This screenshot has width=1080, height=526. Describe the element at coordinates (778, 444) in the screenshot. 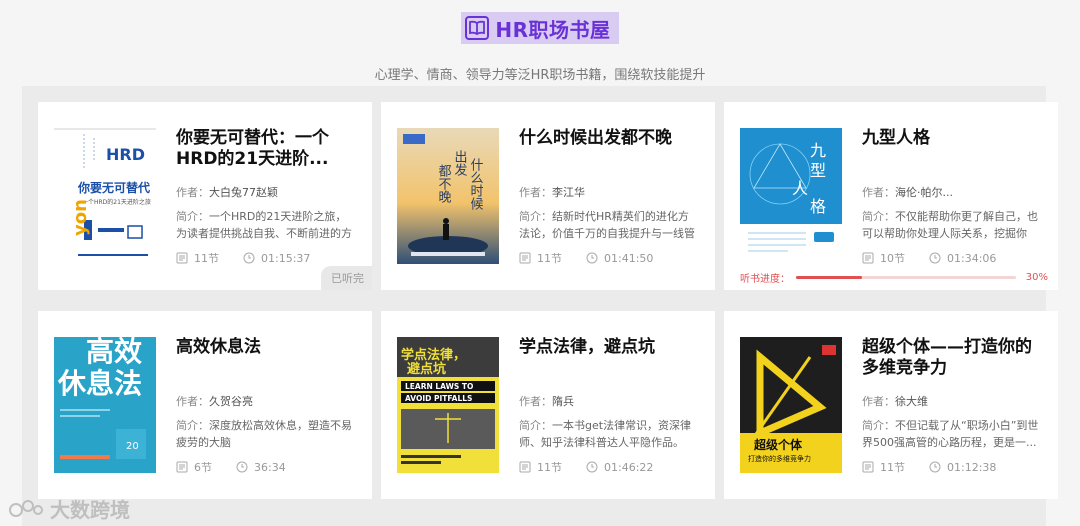

I see `svg-text: 超级个体` at that location.